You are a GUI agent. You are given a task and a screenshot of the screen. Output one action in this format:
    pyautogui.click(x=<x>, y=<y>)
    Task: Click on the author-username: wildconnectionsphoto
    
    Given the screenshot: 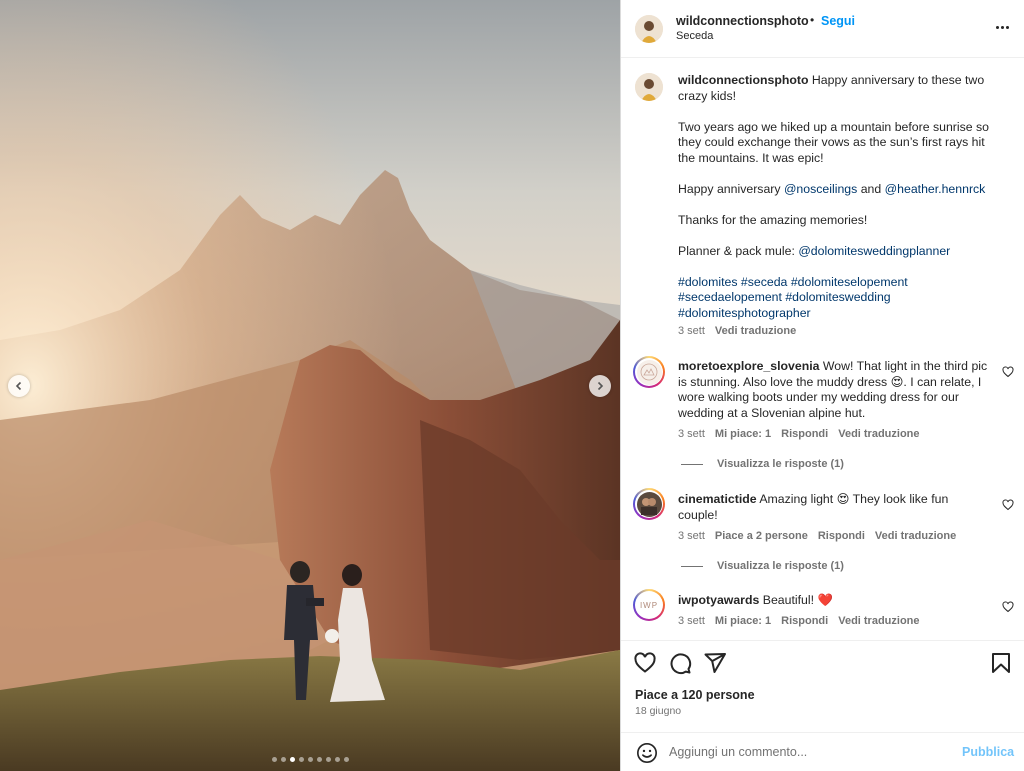 What is the action you would take?
    pyautogui.click(x=742, y=21)
    